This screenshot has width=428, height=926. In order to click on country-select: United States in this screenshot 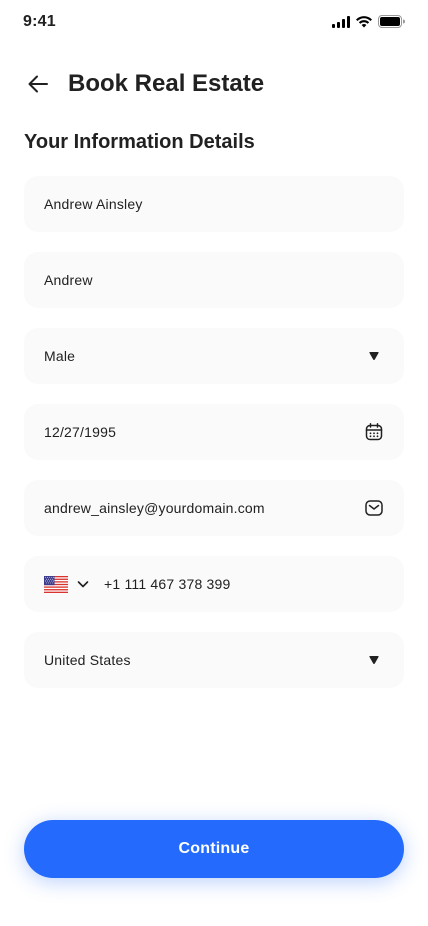, I will do `click(214, 660)`.